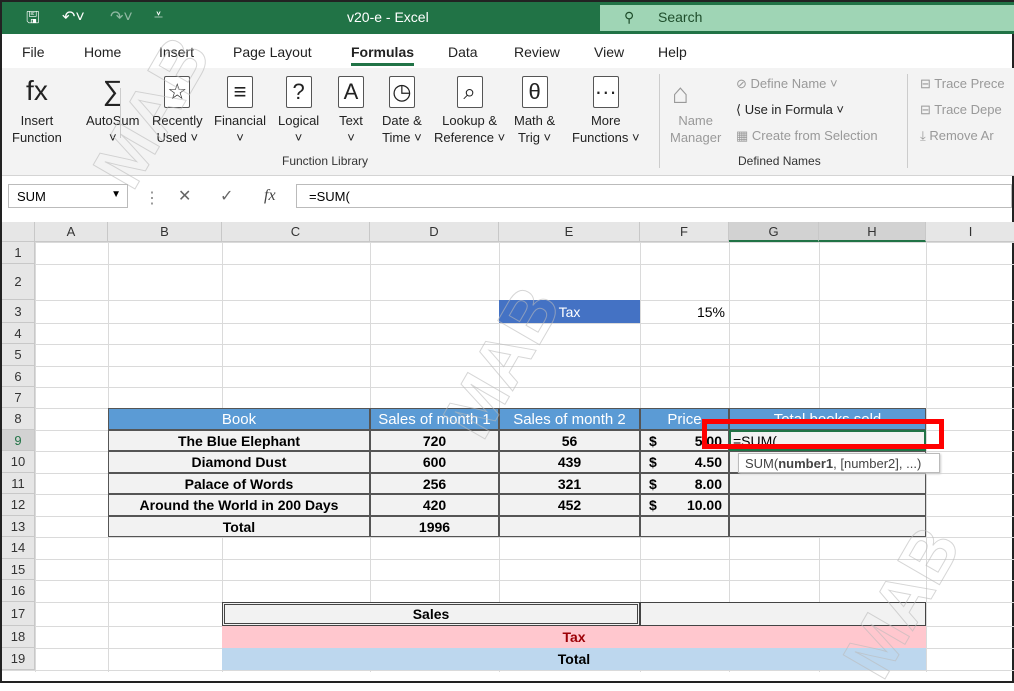 The width and height of the screenshot is (1014, 691). I want to click on define-name-button: ⊘ Define Name ˅, so click(787, 84).